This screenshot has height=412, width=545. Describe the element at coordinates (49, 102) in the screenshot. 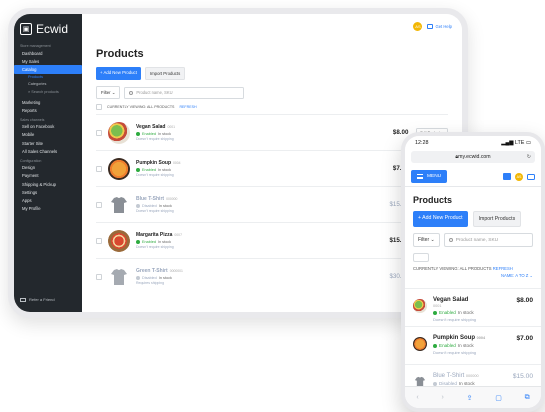

I see `sidebar-item-marketing: Marketing` at that location.